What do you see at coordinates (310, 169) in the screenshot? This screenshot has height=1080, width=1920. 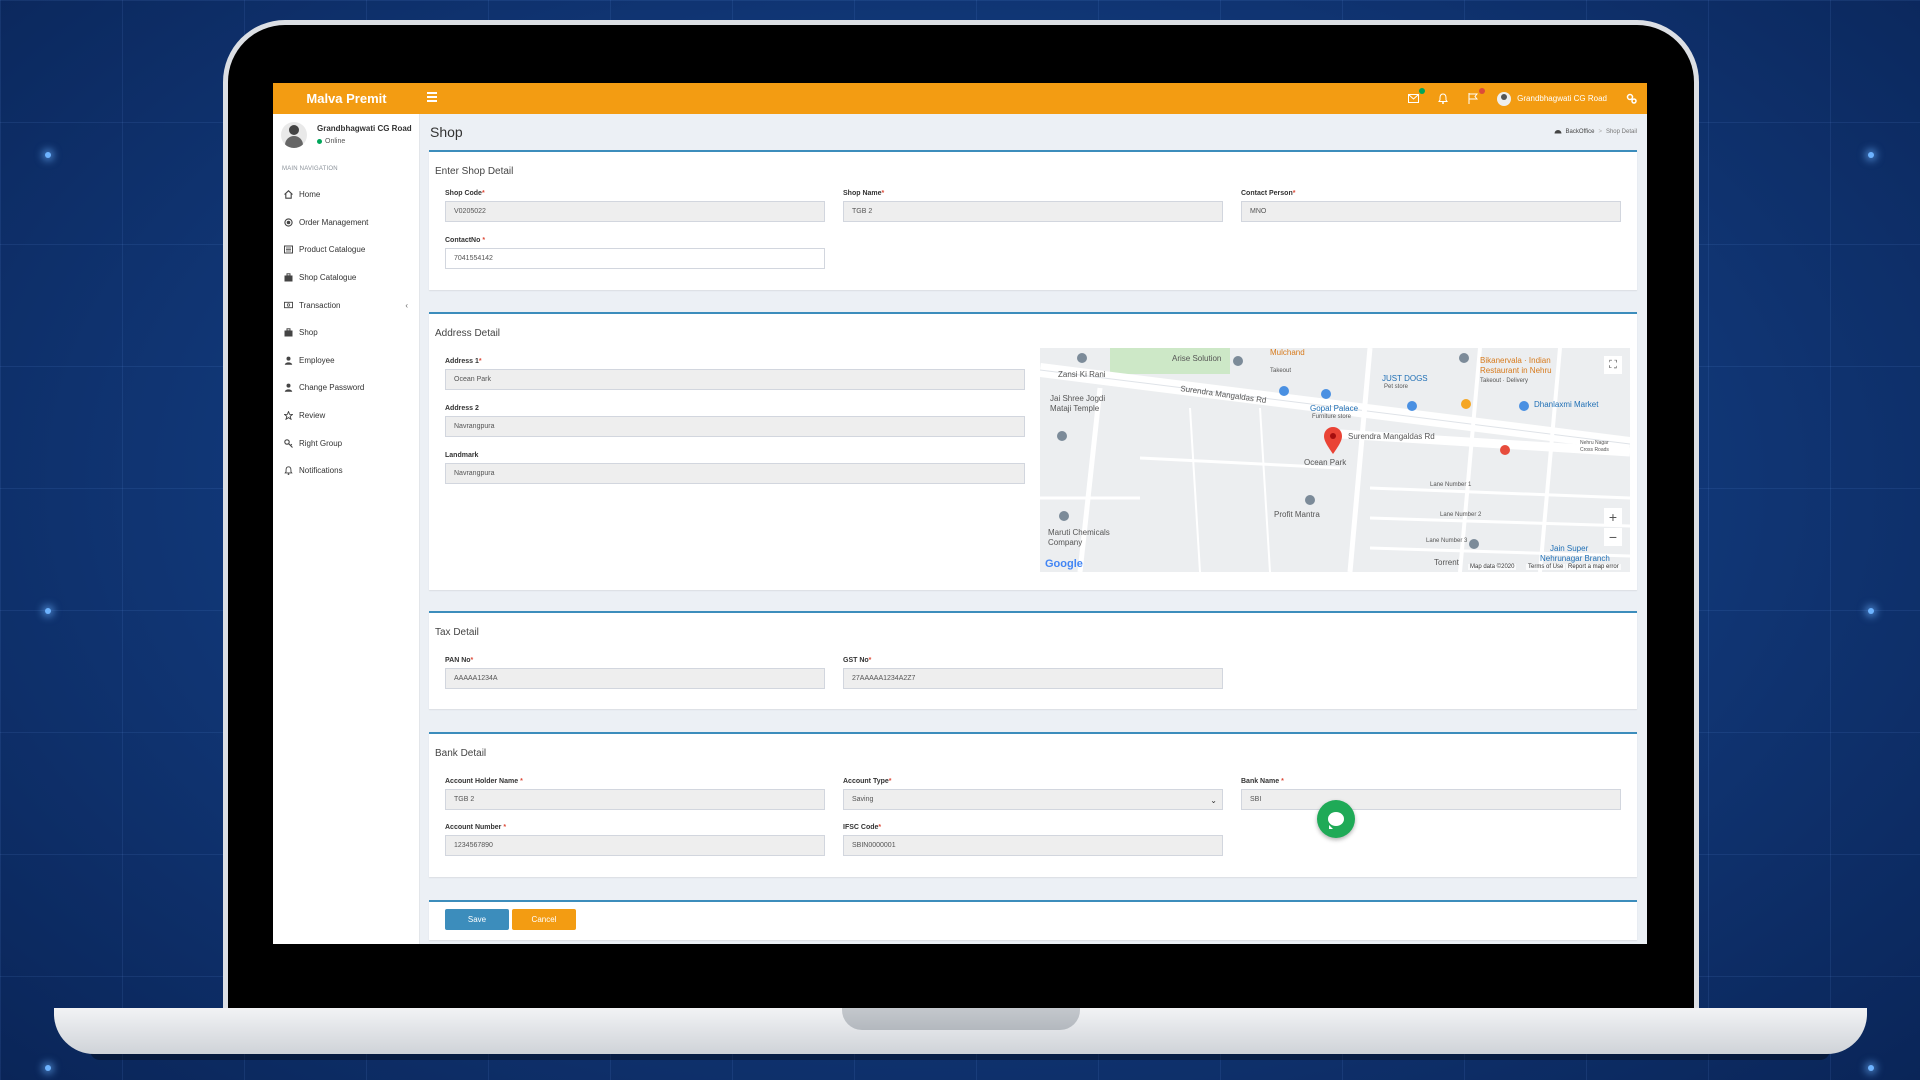 I see `nav-header: MAIN NAVIGATION` at bounding box center [310, 169].